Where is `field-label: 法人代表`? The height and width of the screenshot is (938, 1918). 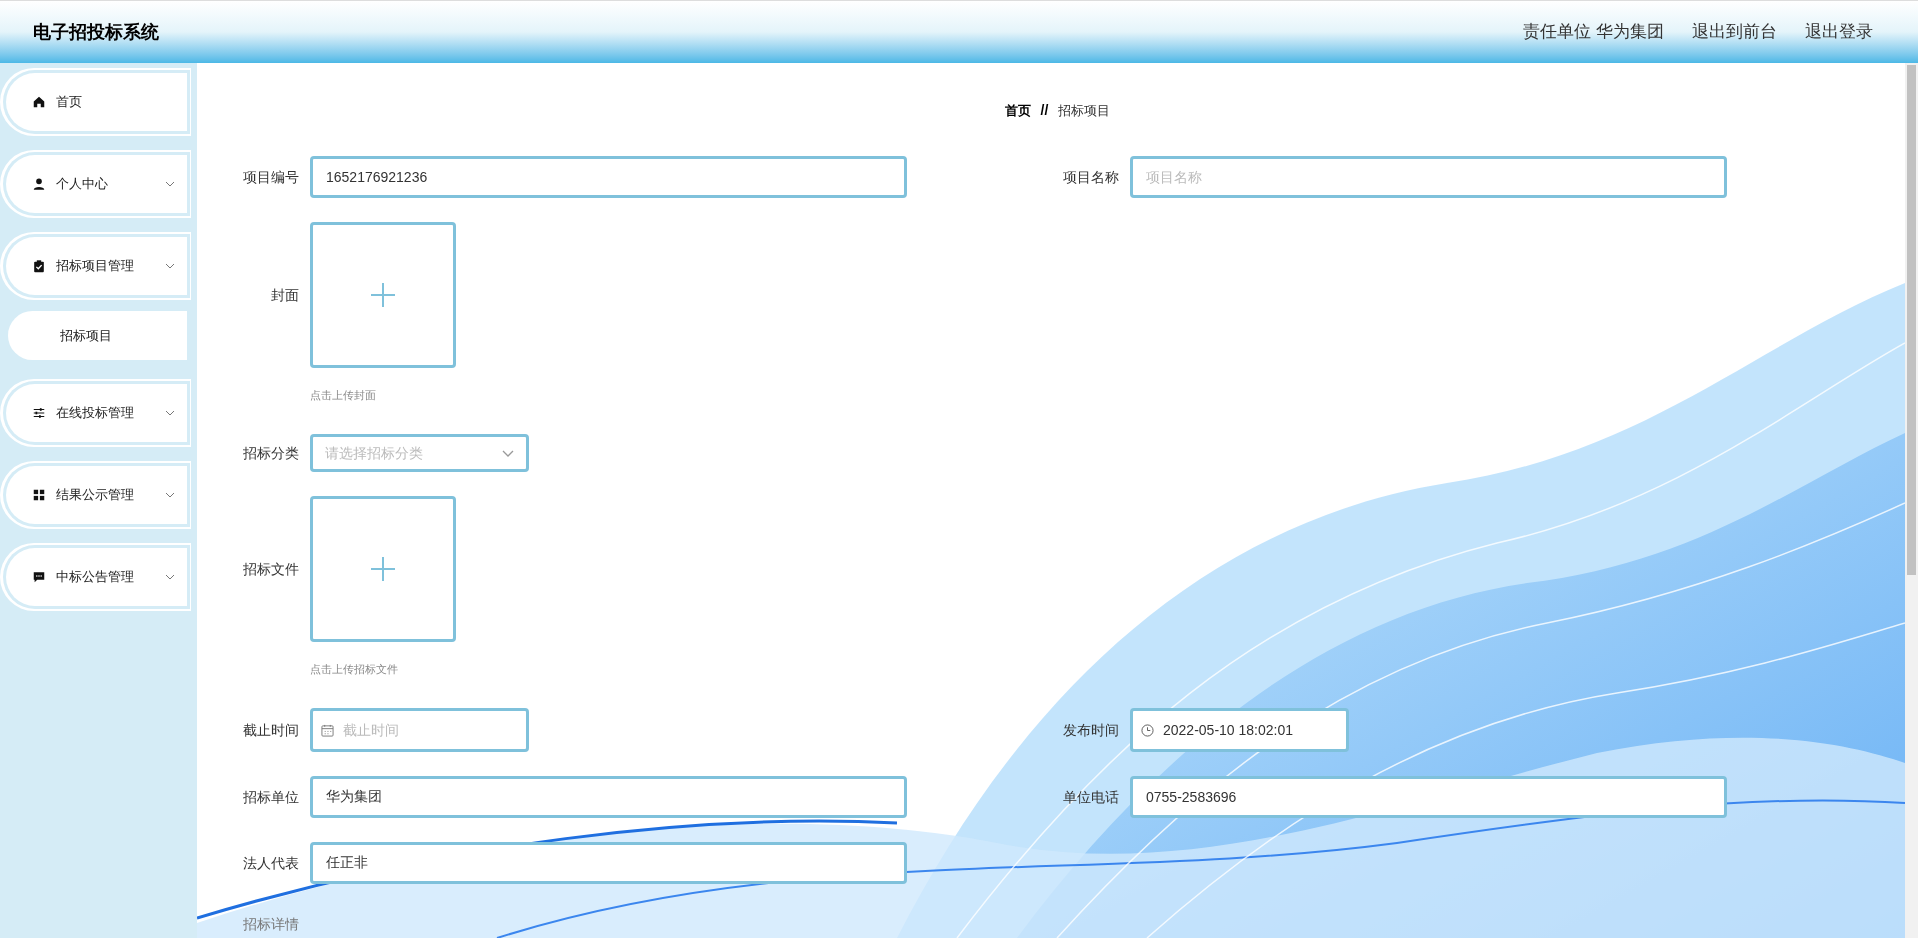 field-label: 法人代表 is located at coordinates (271, 863).